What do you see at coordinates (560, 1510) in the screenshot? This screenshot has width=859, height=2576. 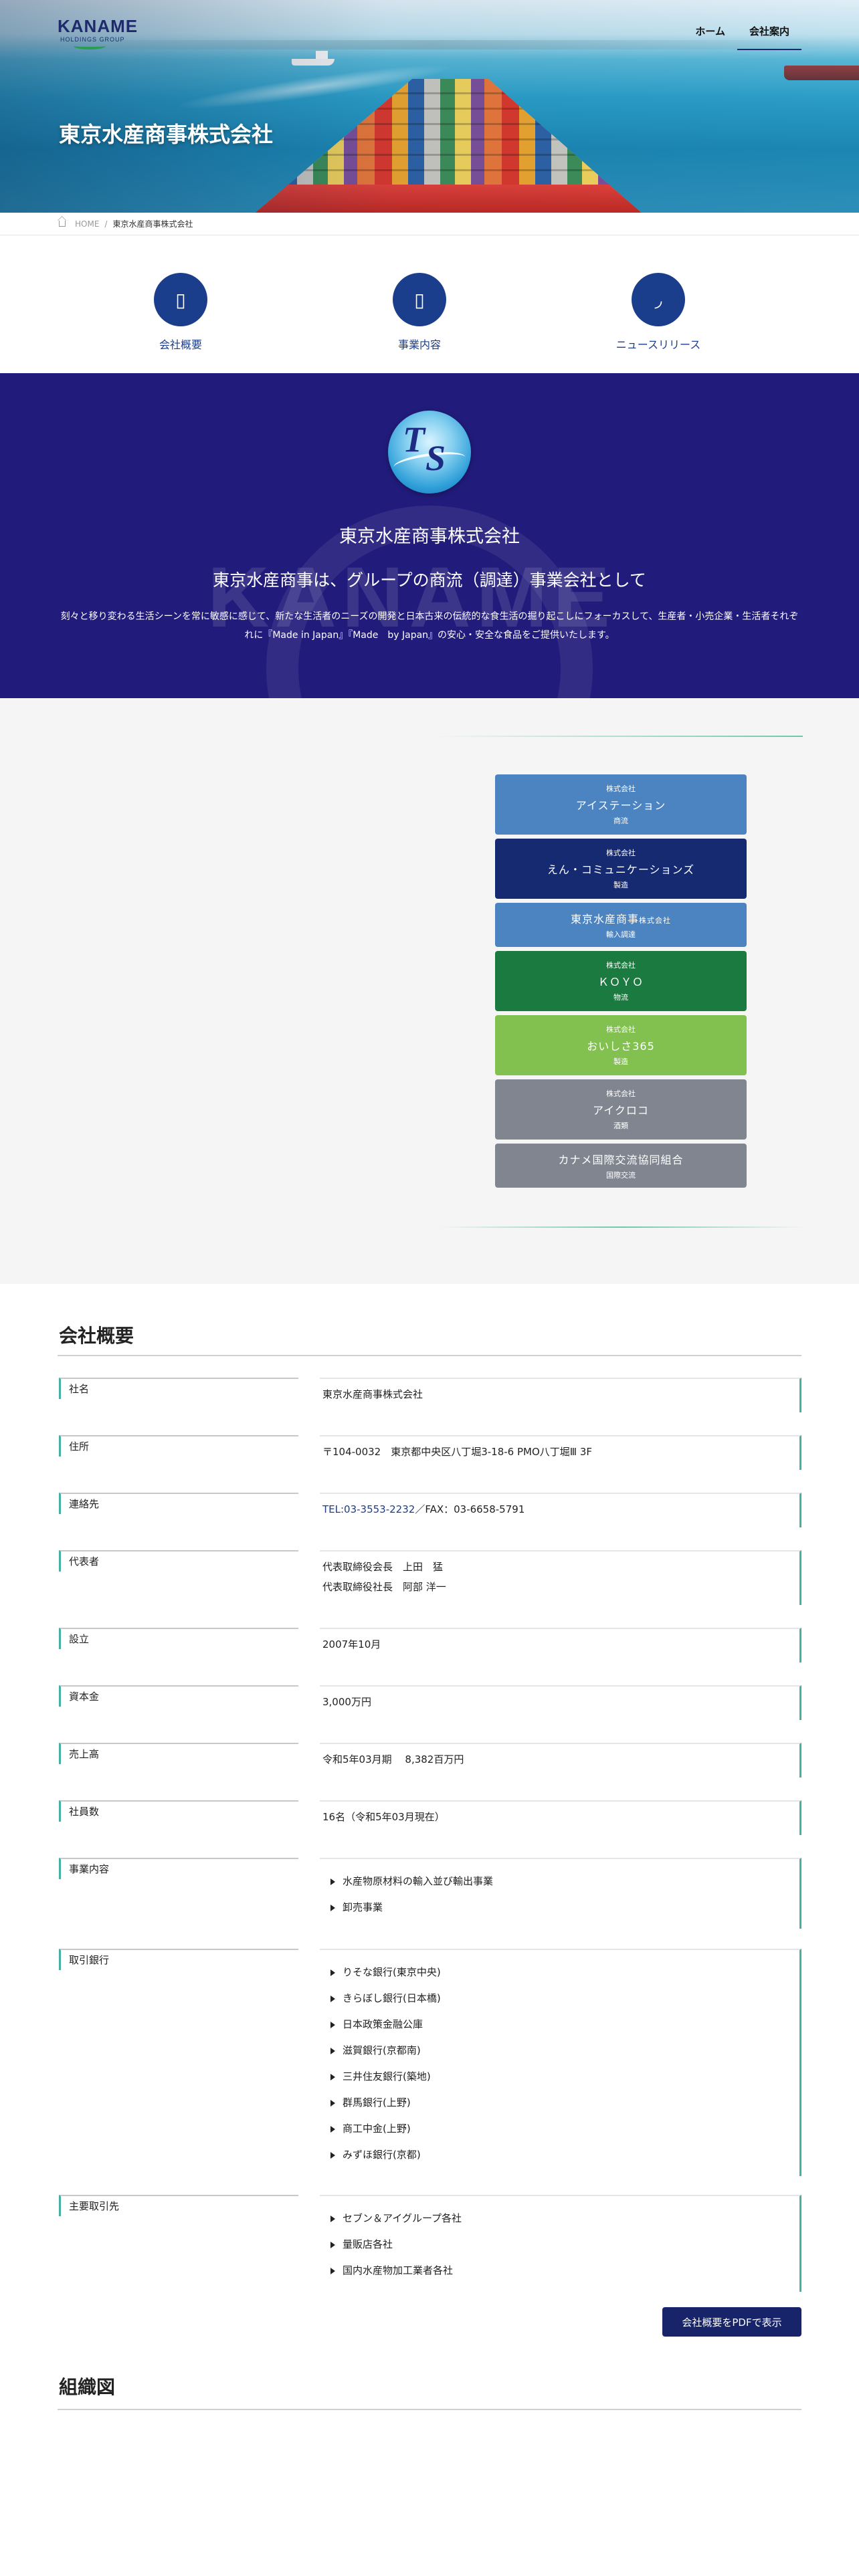 I see `row-value: TEL:03-3553-2232／FAX：03-6658-5791` at bounding box center [560, 1510].